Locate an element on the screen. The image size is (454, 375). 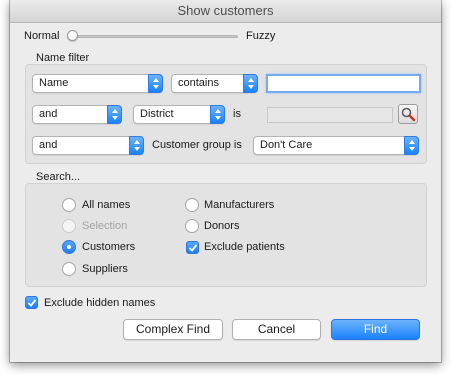
customer-group-label: Customer group is is located at coordinates (197, 145).